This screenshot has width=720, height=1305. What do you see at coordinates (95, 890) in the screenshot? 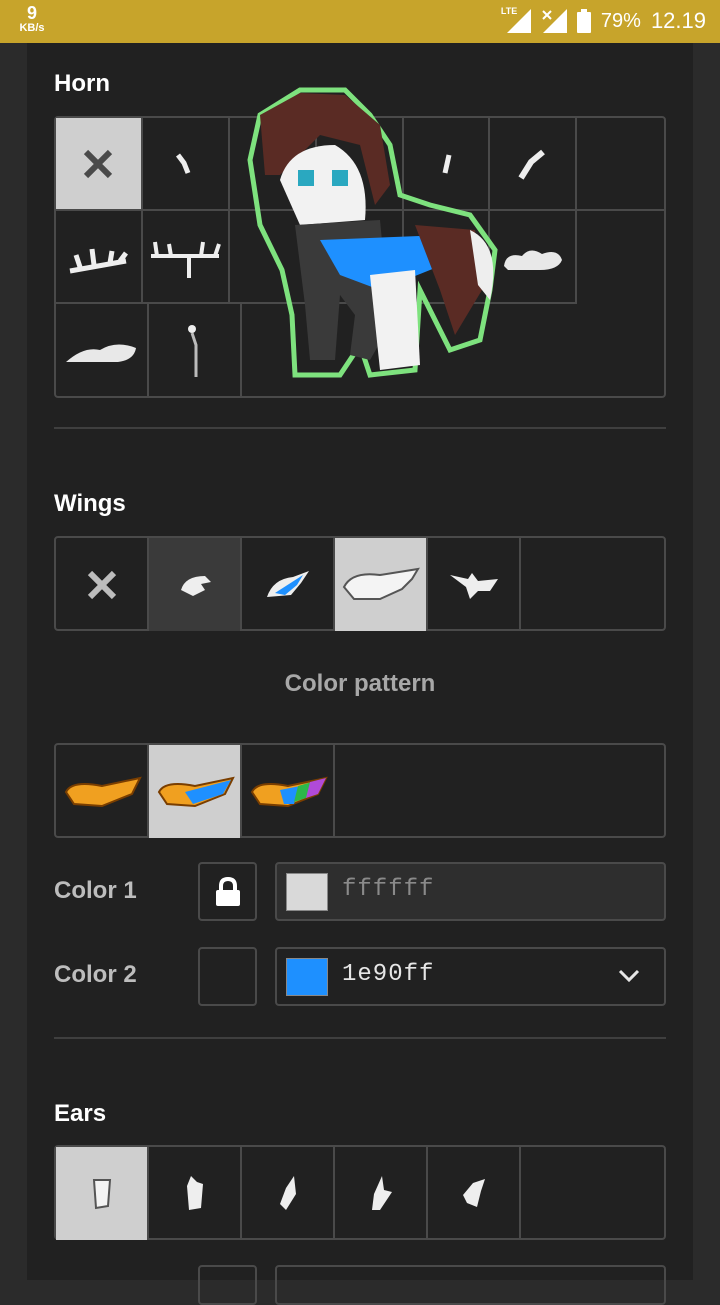
I see `color1-label: Color 1` at bounding box center [95, 890].